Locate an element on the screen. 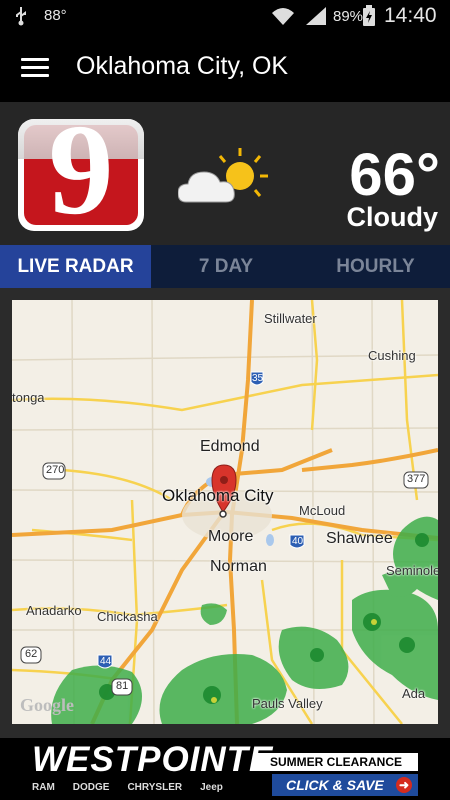 The image size is (450, 800). tab-hourly: HOURLY is located at coordinates (375, 266).